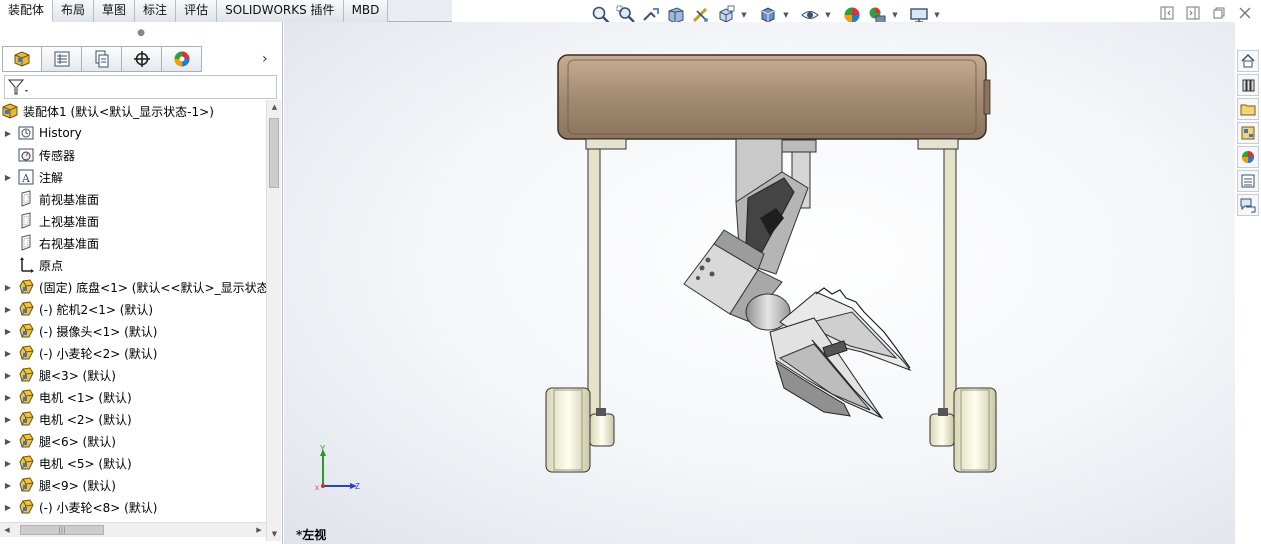 The image size is (1261, 544). What do you see at coordinates (142, 59) in the screenshot?
I see `dimxpertmanager-tab` at bounding box center [142, 59].